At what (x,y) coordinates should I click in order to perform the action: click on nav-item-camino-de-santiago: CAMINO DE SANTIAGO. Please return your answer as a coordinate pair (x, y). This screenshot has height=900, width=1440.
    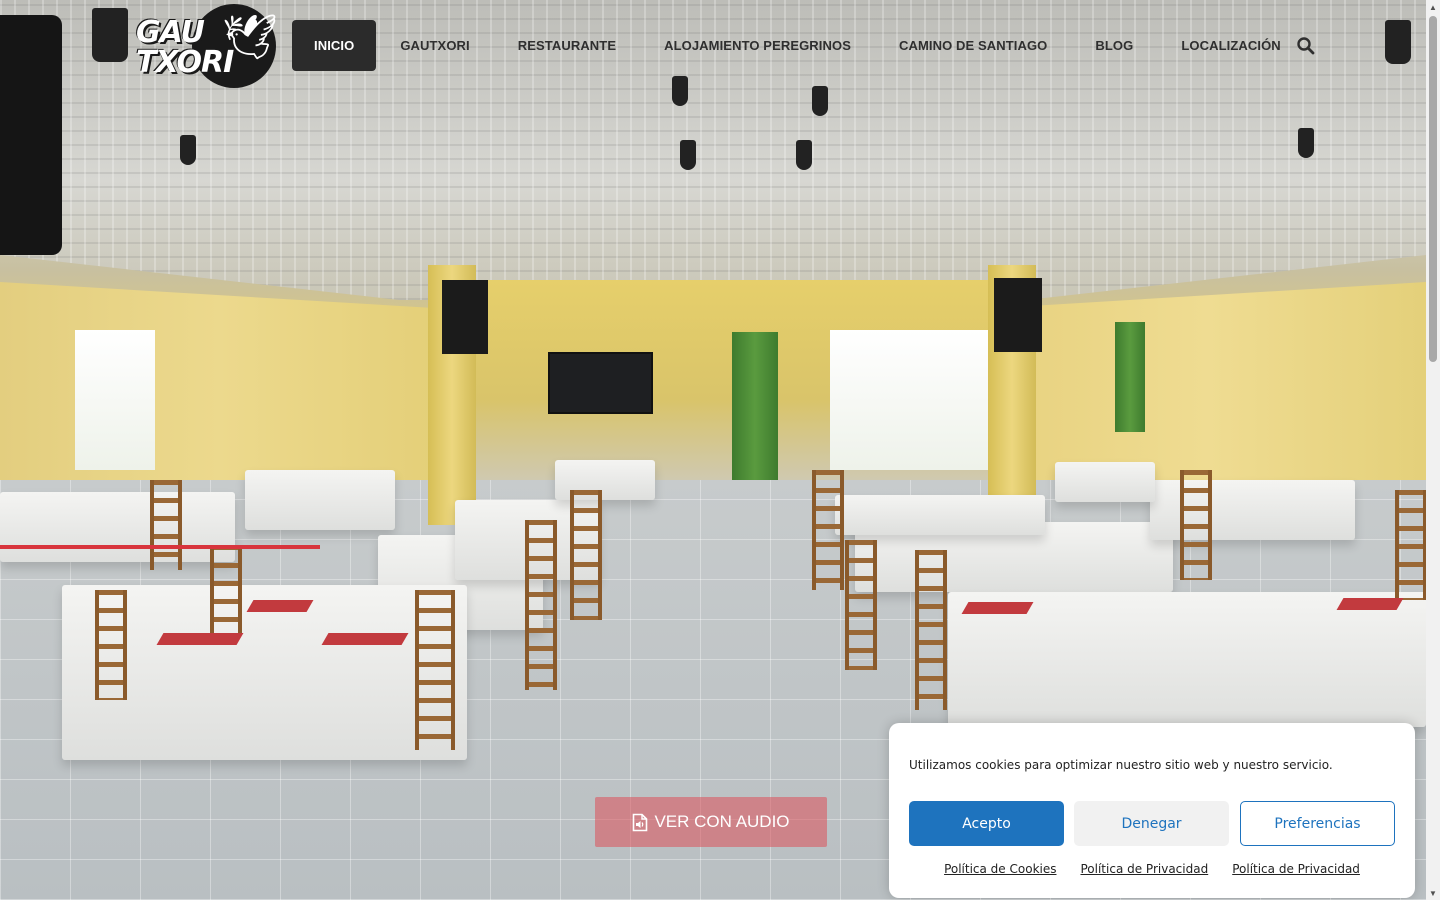
    Looking at the image, I should click on (973, 45).